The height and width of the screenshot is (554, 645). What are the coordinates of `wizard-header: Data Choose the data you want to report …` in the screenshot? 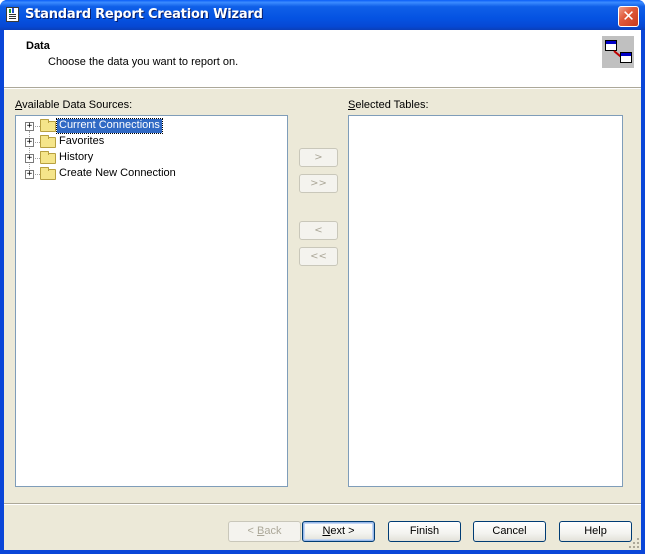 It's located at (322, 59).